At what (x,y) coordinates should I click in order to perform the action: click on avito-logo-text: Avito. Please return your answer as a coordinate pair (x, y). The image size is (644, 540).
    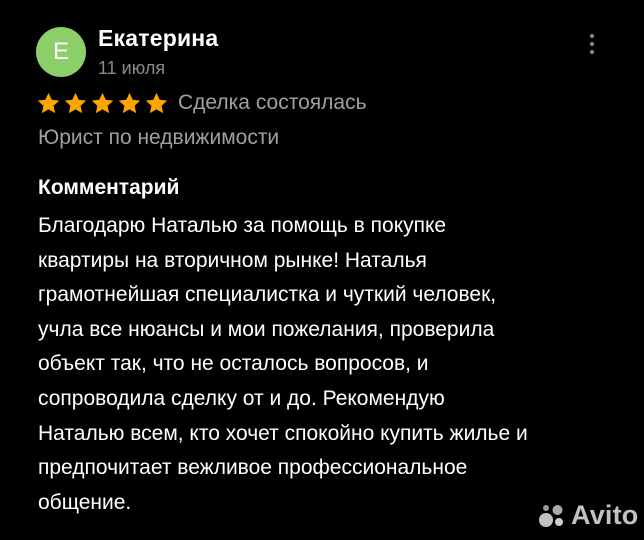
    Looking at the image, I should click on (605, 514).